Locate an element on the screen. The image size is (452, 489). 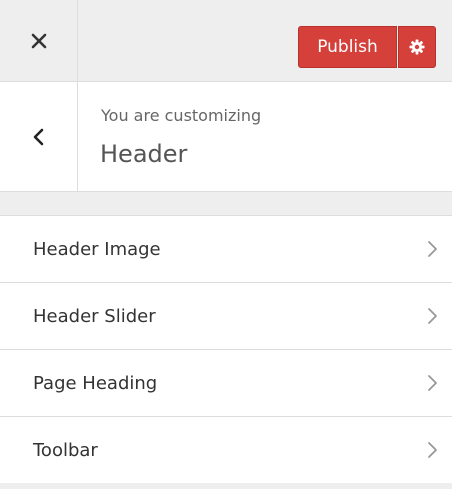
menu-item-page-heading: Page Heading is located at coordinates (226, 383).